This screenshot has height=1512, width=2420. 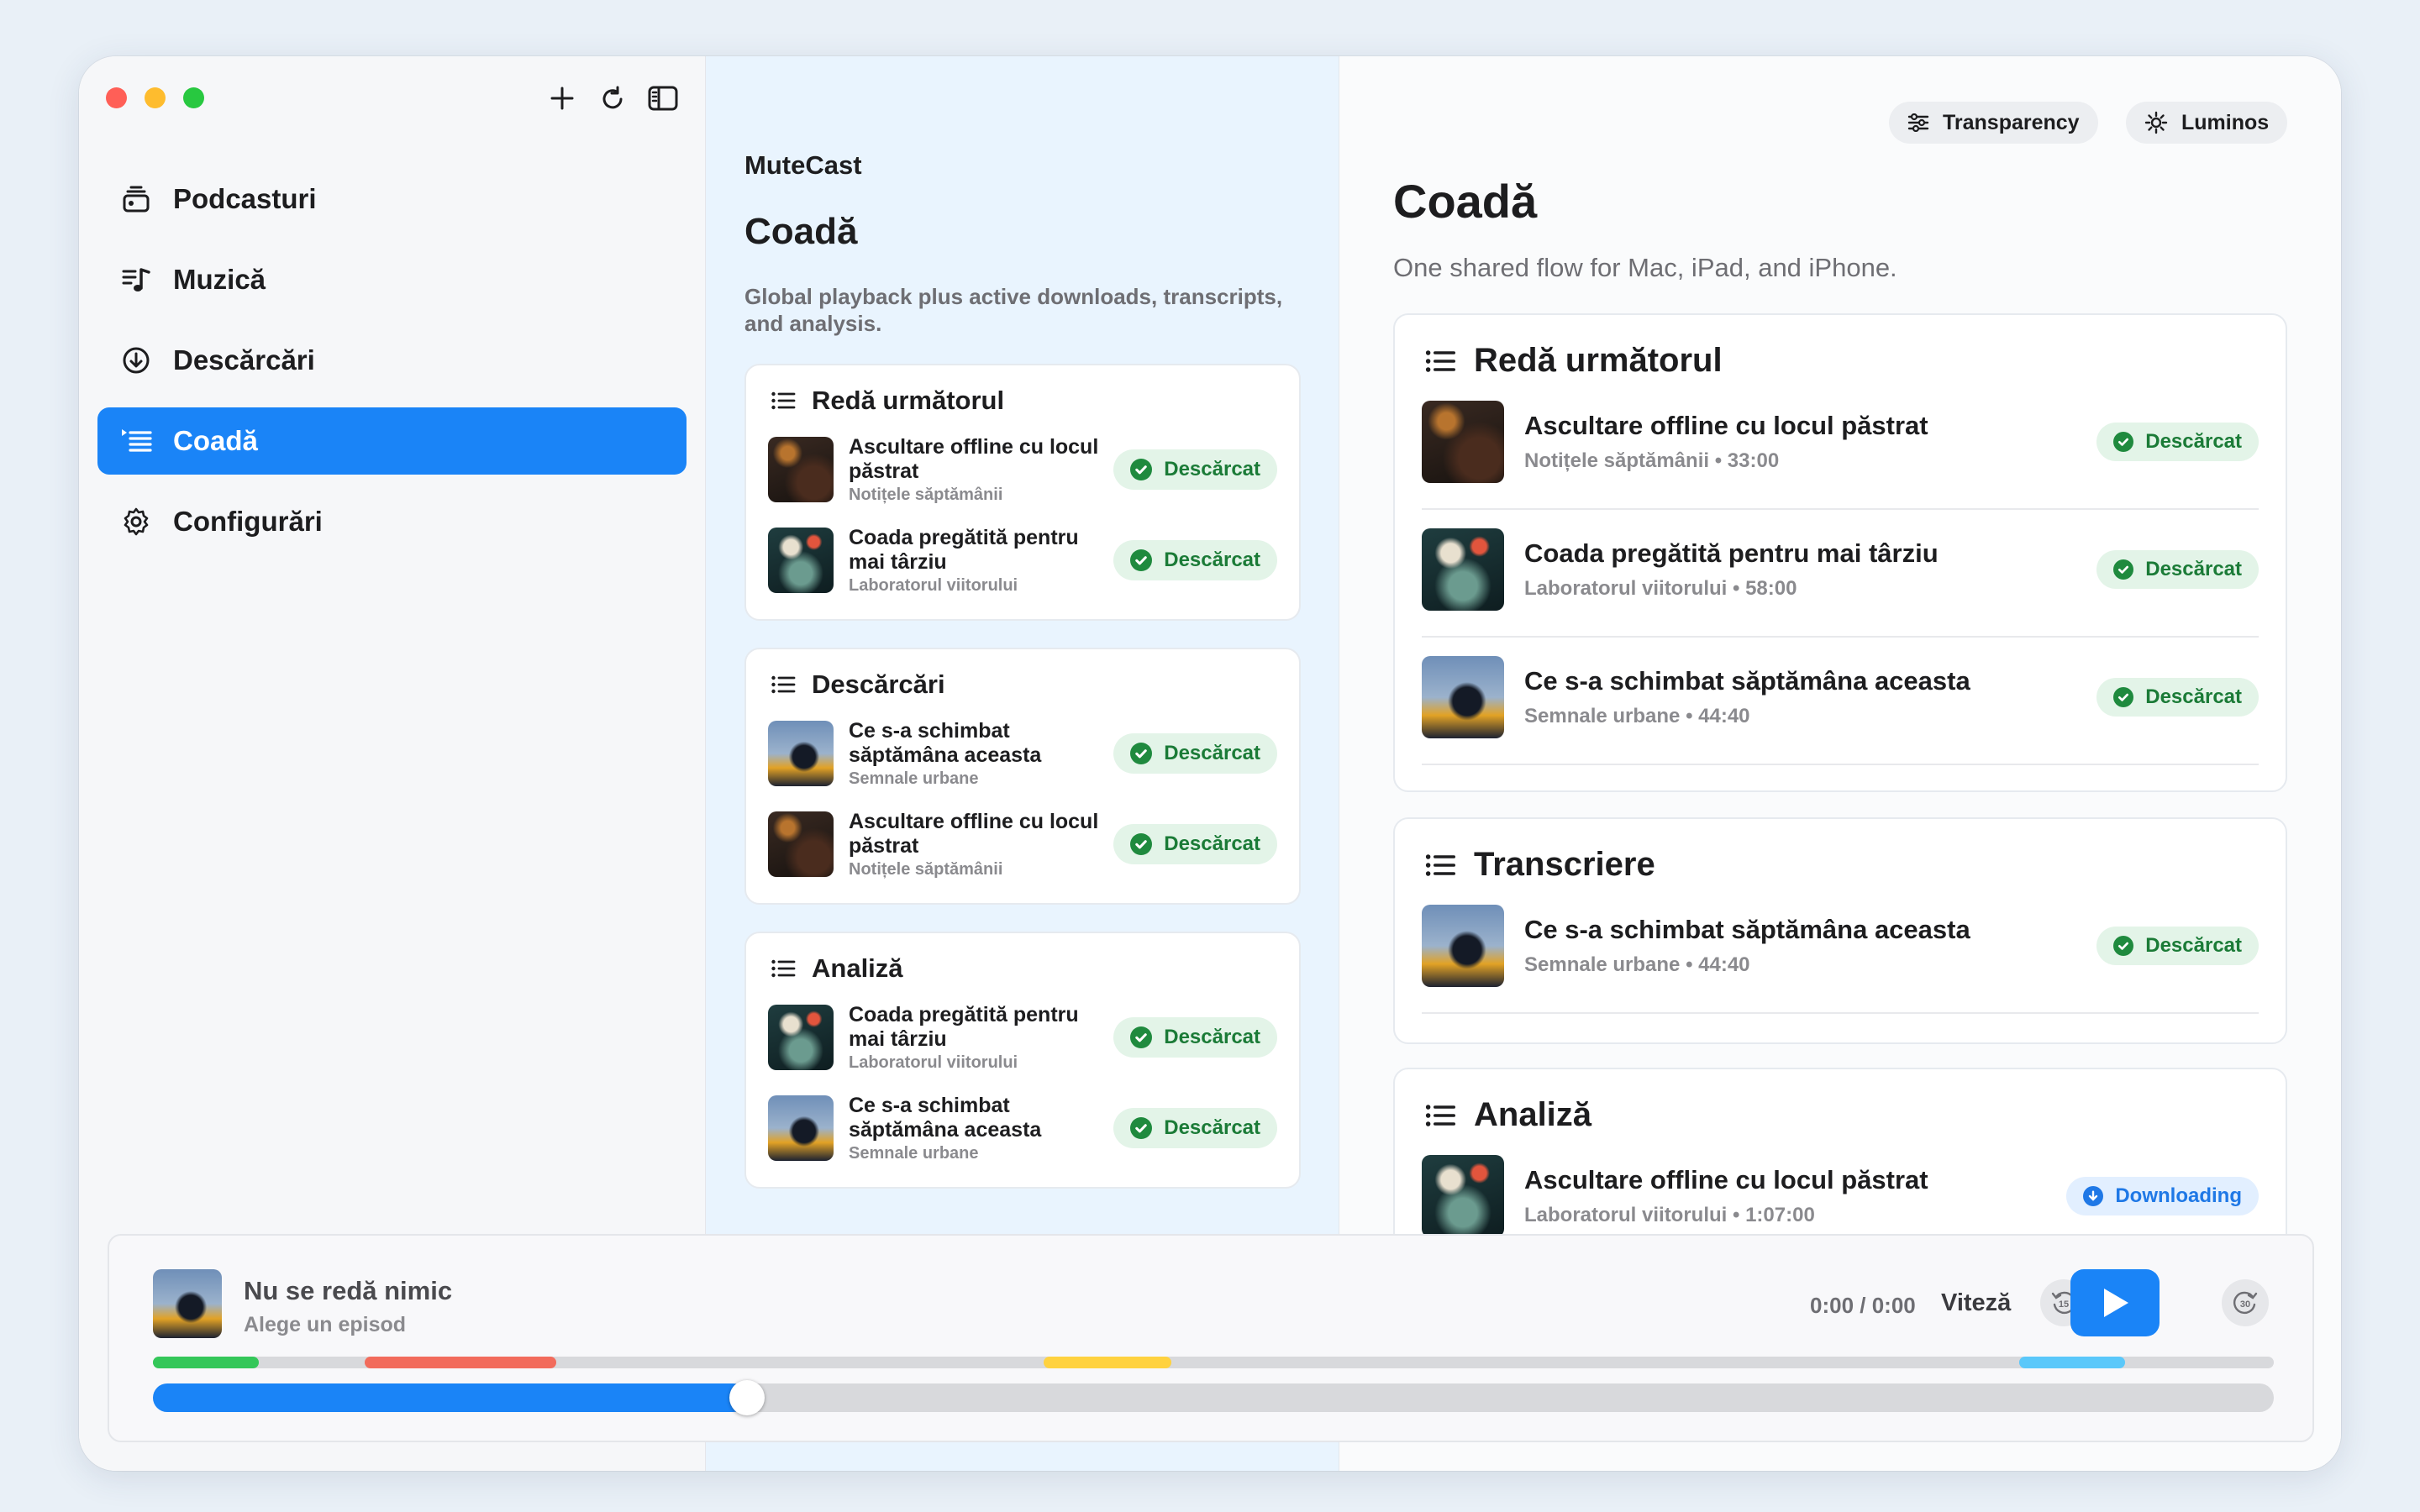 I want to click on music-note-icon, so click(x=136, y=280).